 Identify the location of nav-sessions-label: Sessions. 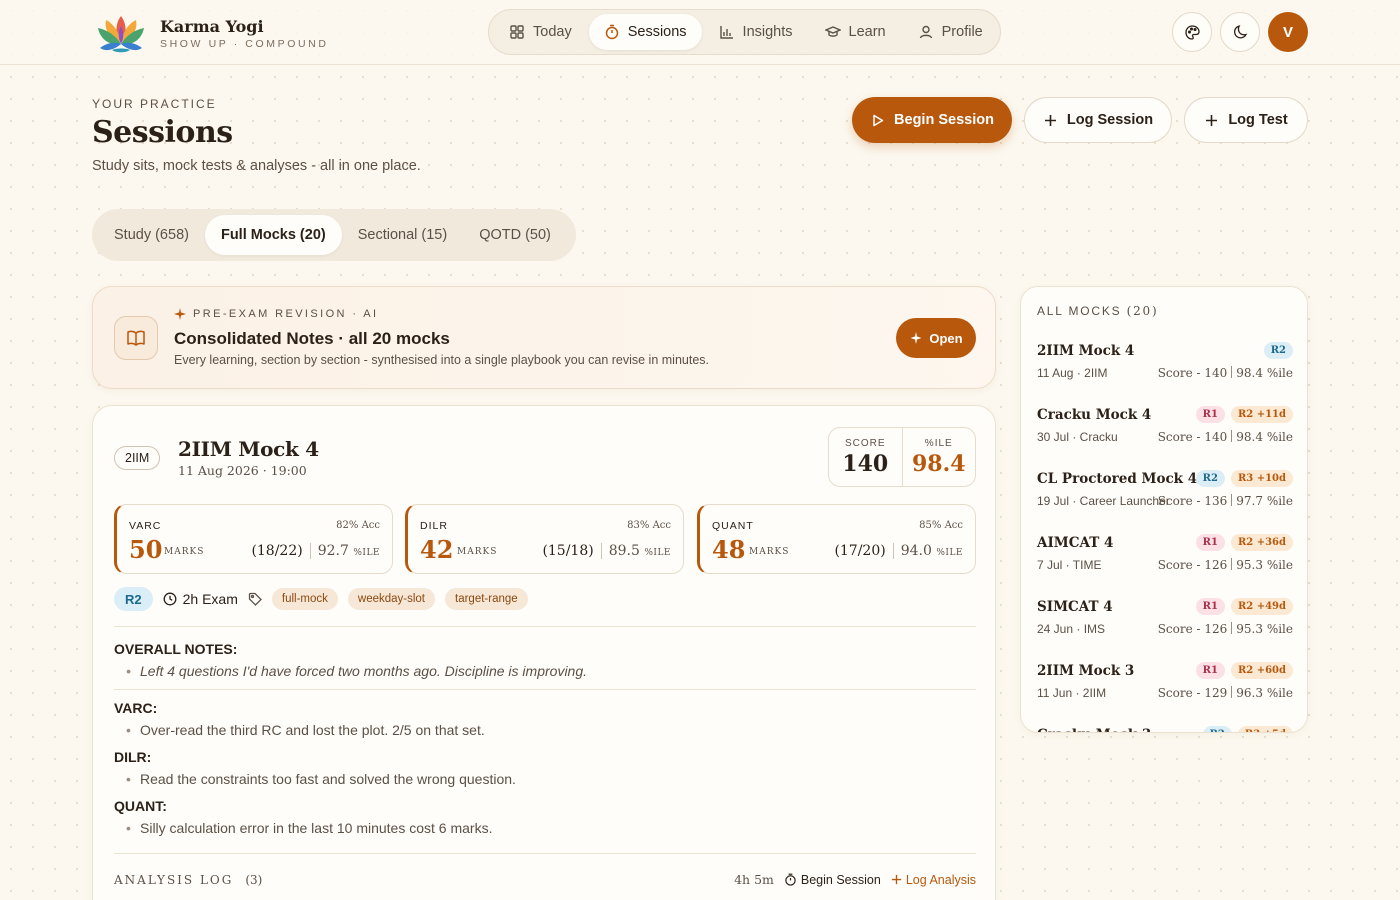
(657, 32).